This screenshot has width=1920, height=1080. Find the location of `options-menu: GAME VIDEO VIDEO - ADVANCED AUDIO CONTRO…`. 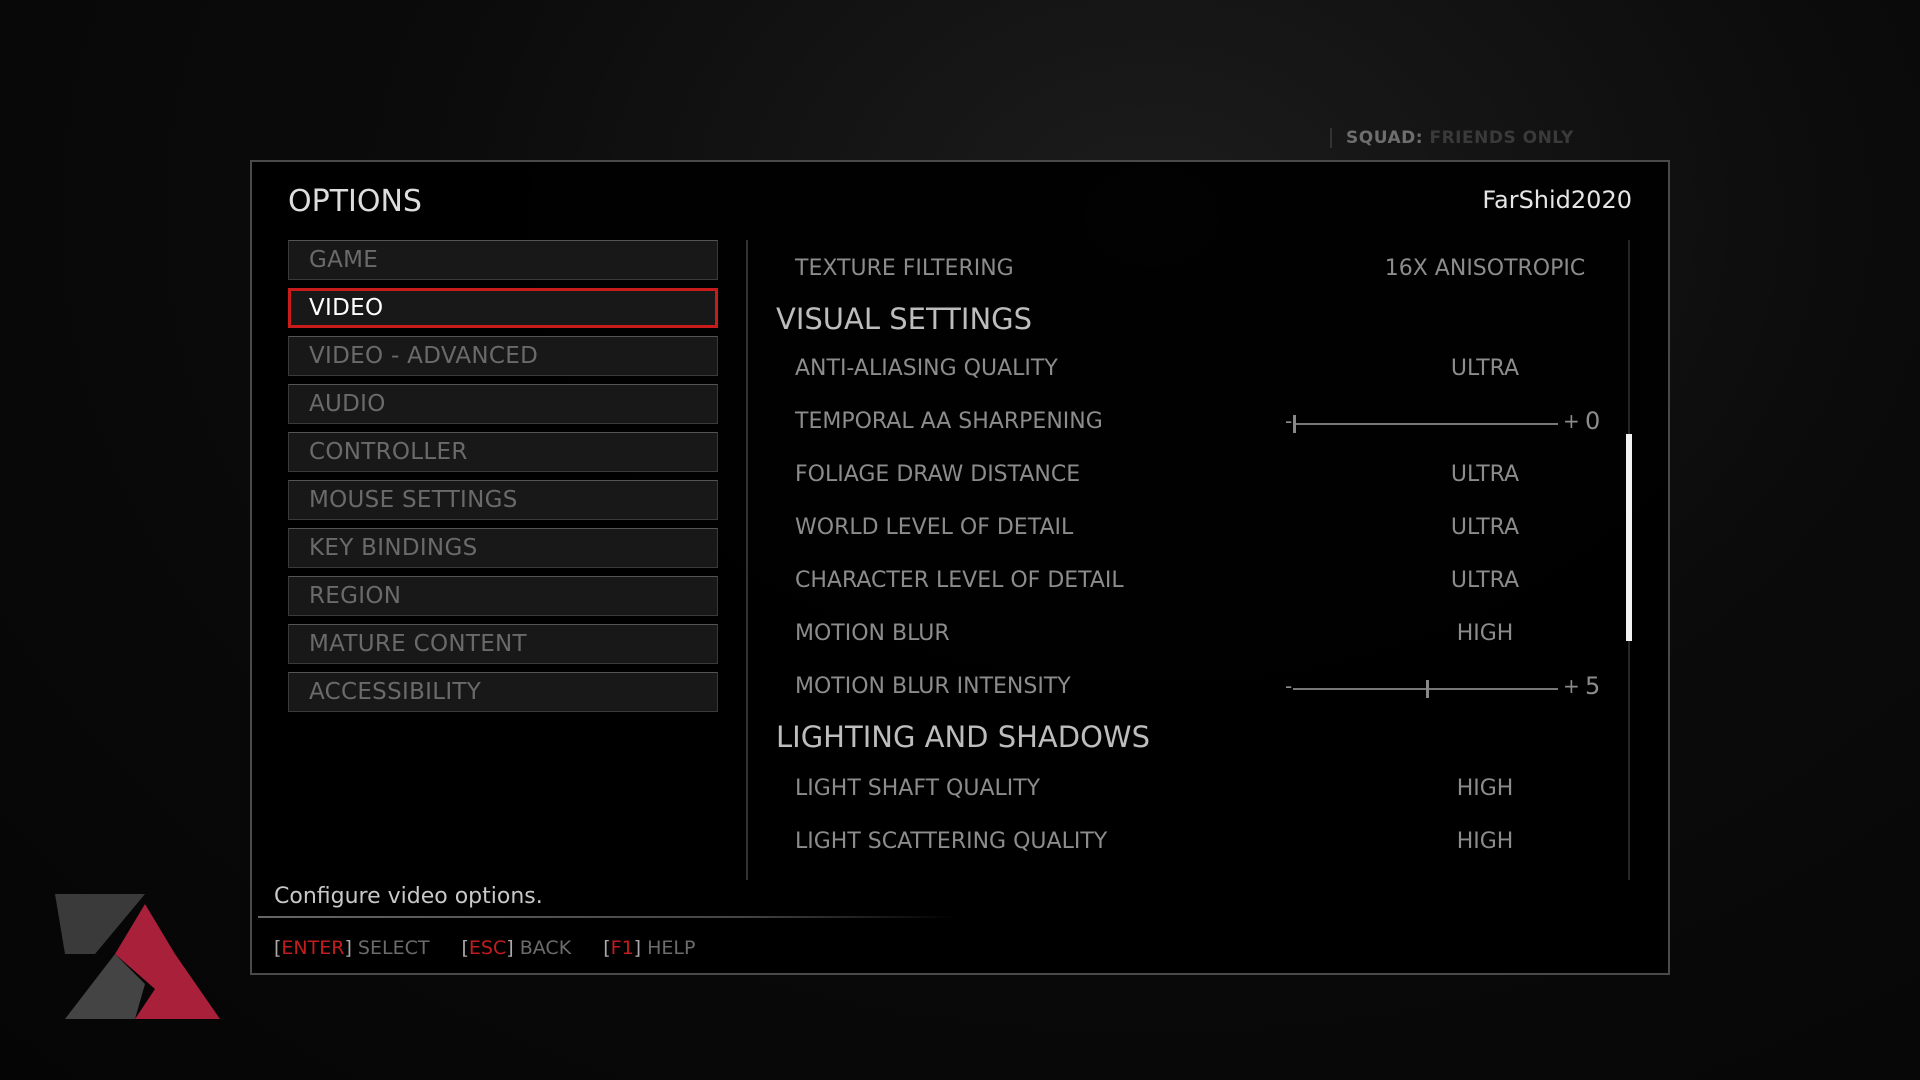

options-menu: GAME VIDEO VIDEO - ADVANCED AUDIO CONTRO… is located at coordinates (503, 480).